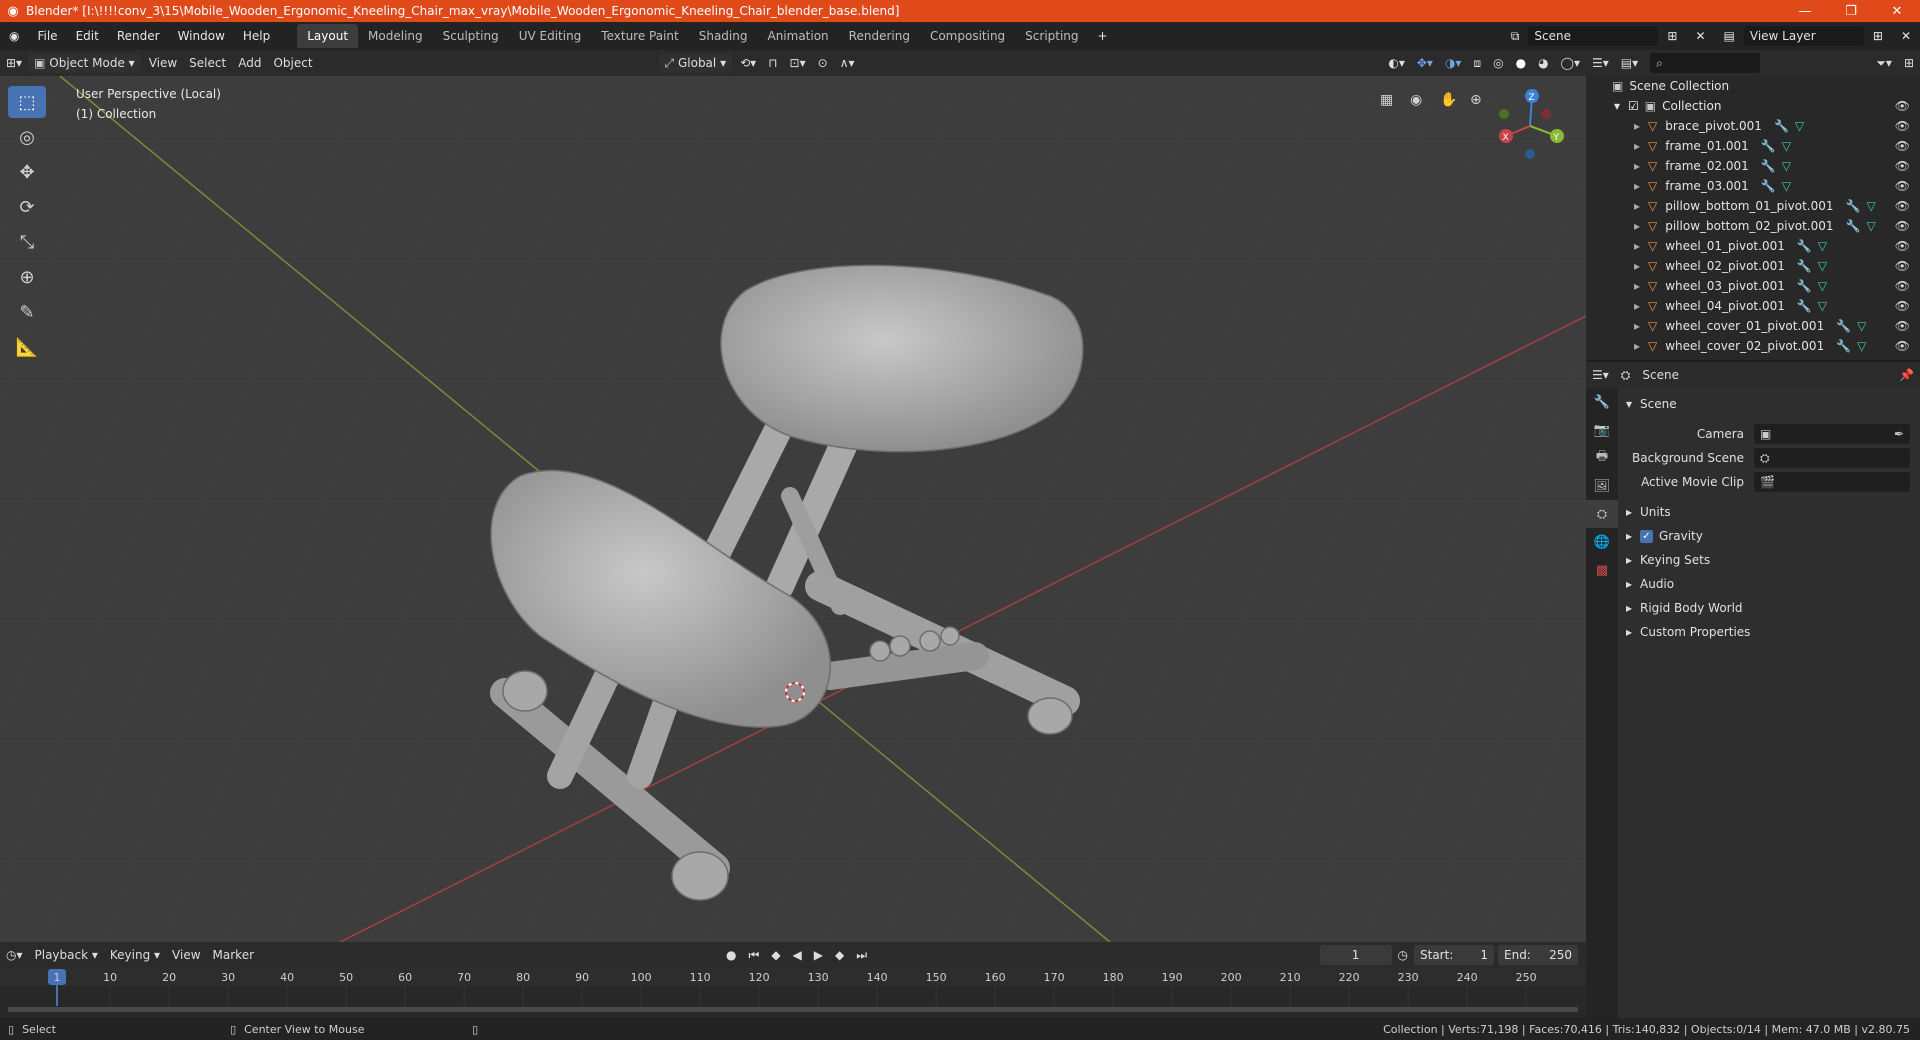 This screenshot has height=1040, width=1920. I want to click on gravity-checkbox: ✓, so click(1646, 536).